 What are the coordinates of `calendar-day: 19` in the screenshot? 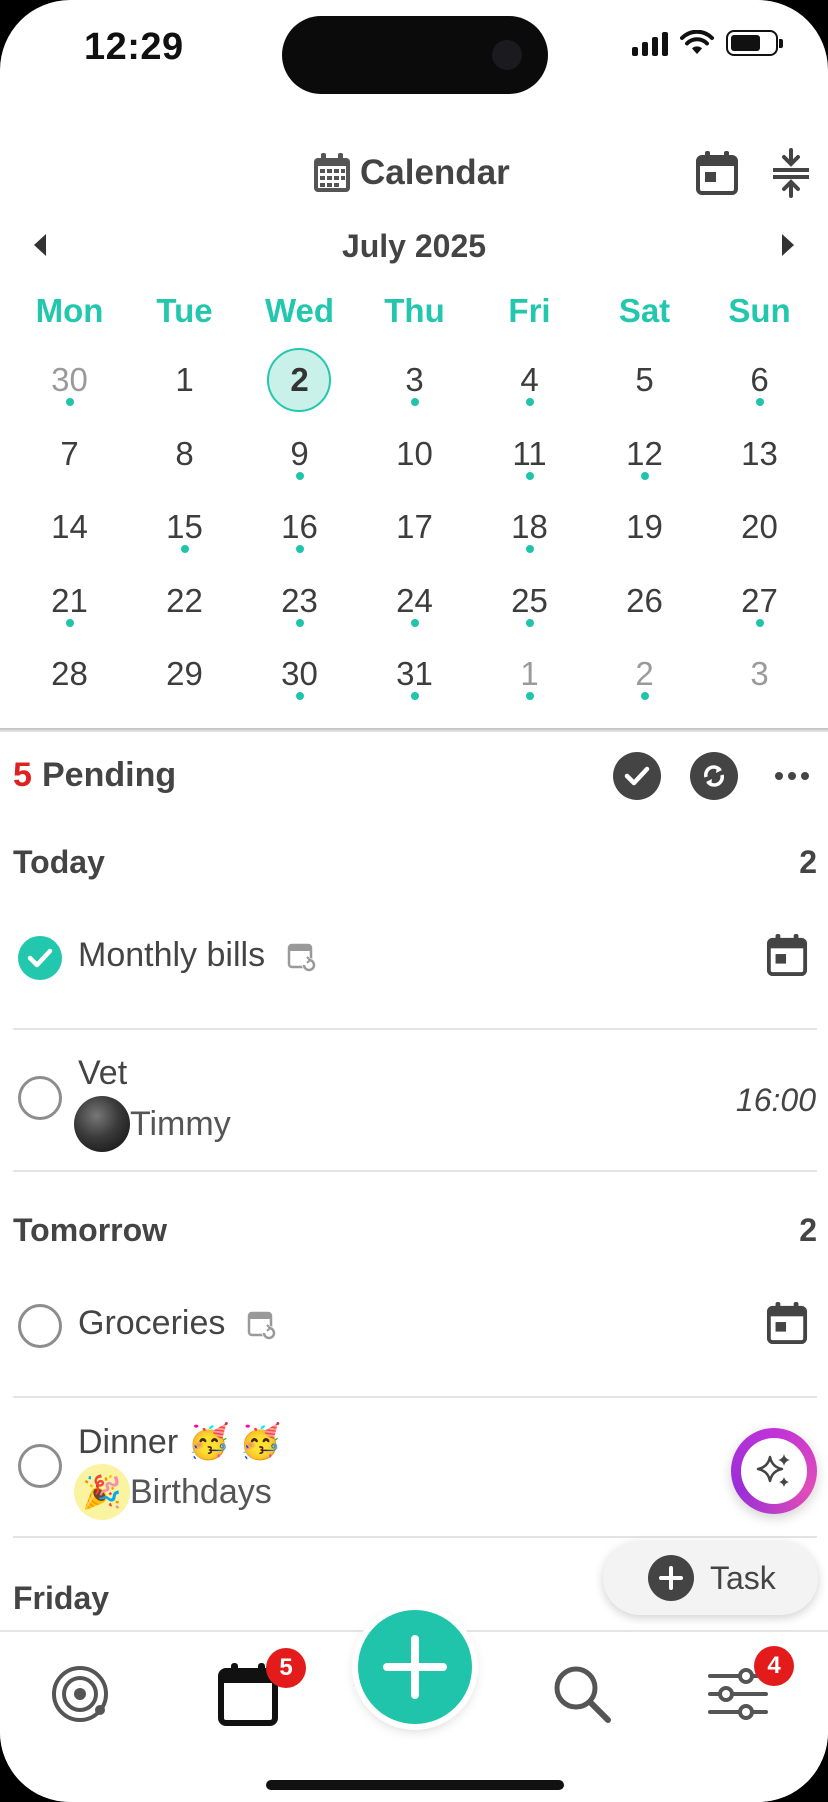 It's located at (644, 534).